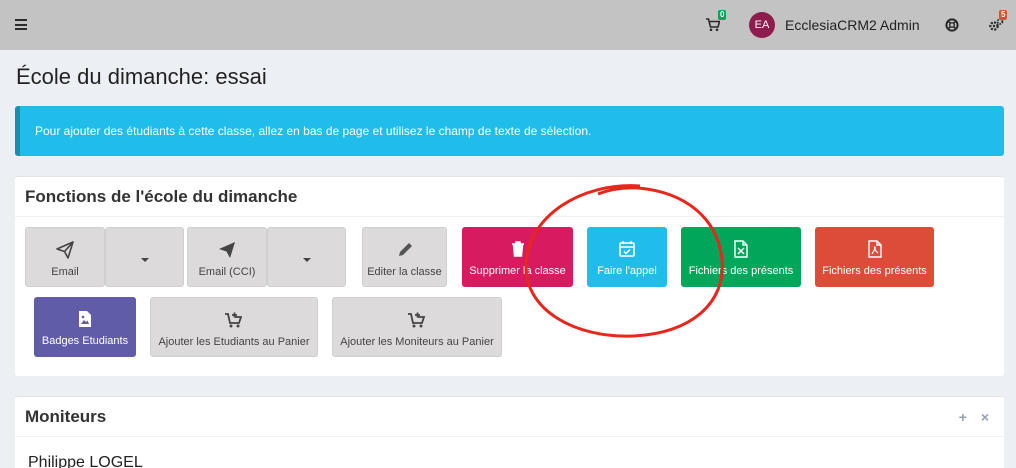 This screenshot has width=1016, height=468. What do you see at coordinates (624, 261) in the screenshot?
I see `annotation-circle` at bounding box center [624, 261].